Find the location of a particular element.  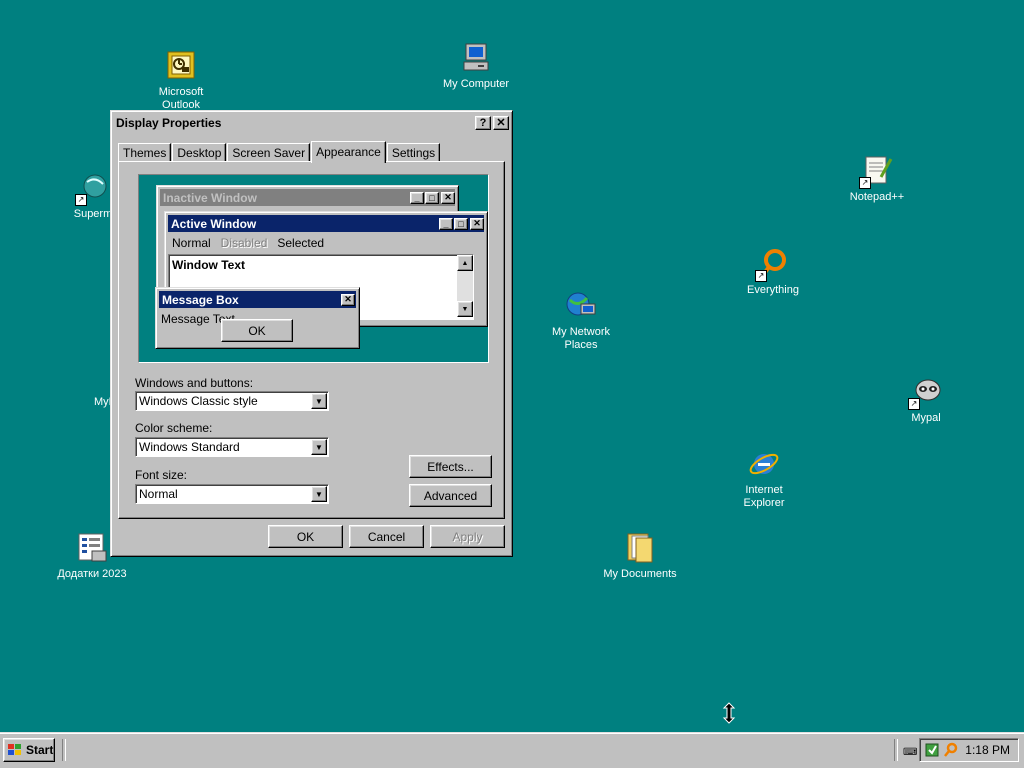

start-button: Start is located at coordinates (29, 750).